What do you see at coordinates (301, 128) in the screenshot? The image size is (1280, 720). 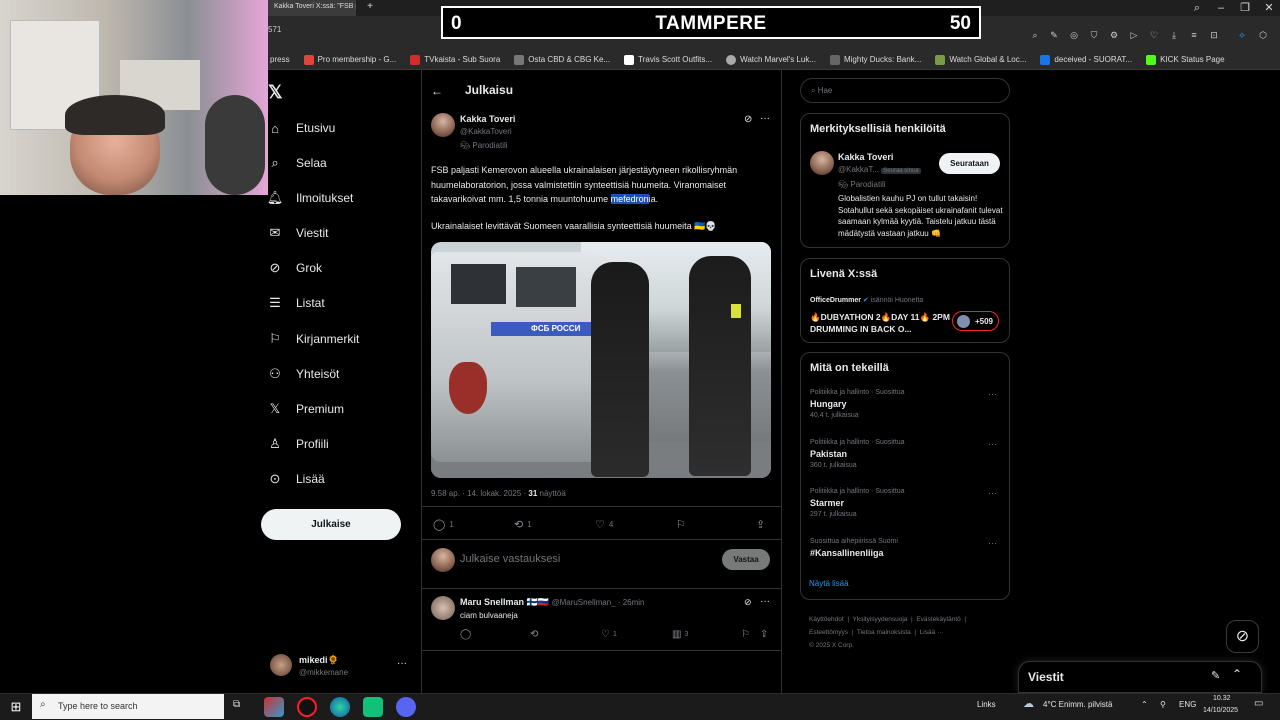 I see `nav-home: ⌂ Etusivu` at bounding box center [301, 128].